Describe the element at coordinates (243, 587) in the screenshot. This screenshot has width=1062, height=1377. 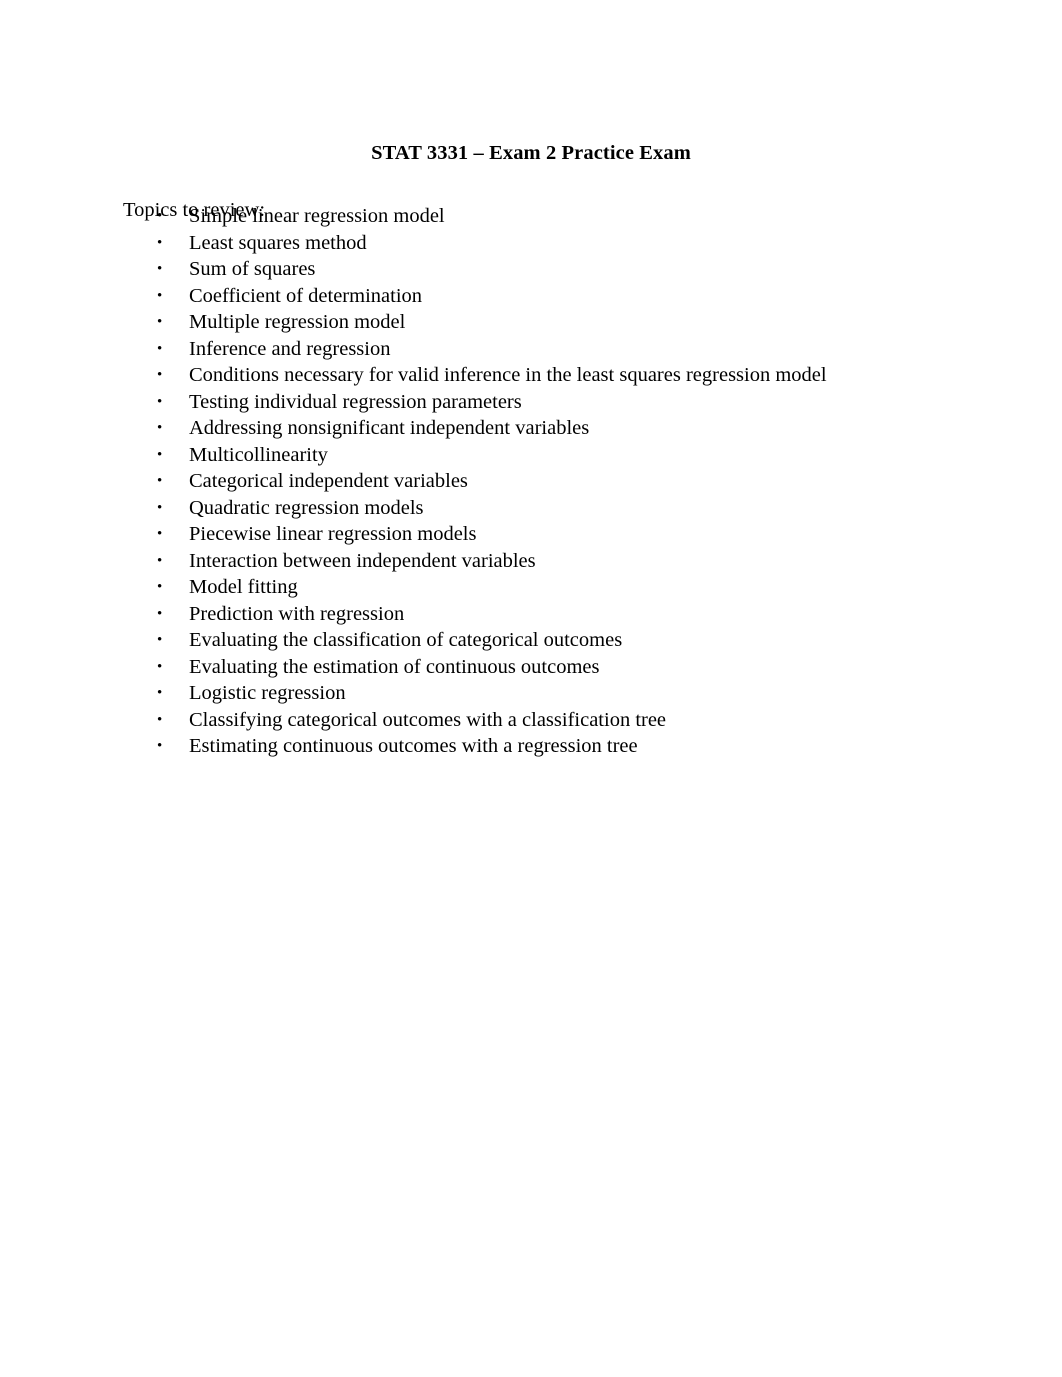
I see `list-item-label: Model fitting` at that location.